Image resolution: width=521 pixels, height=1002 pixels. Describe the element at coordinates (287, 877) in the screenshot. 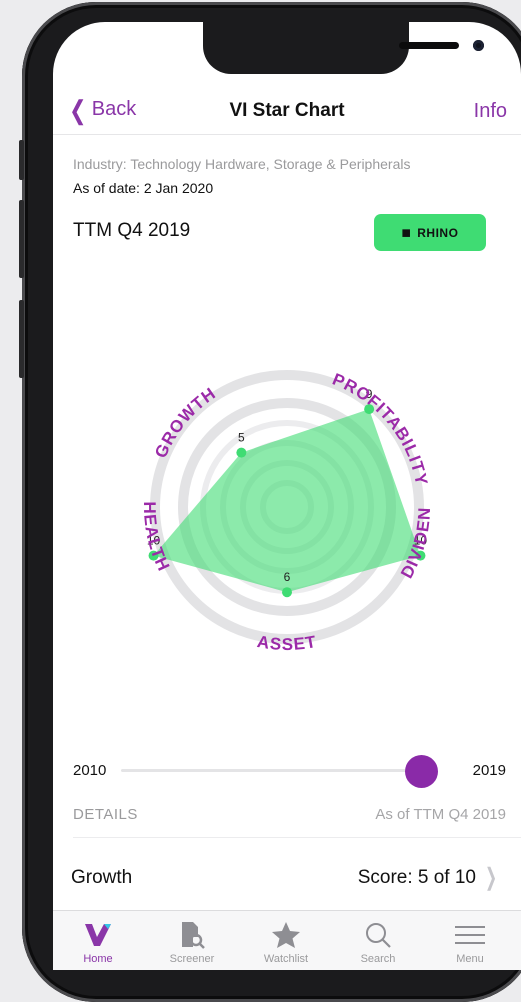

I see `details-row-growth: Growth Score: 5 of 10 ❯` at that location.